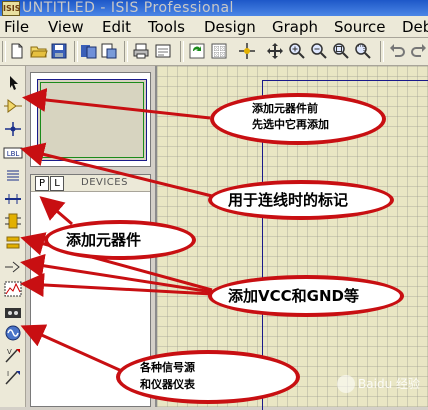 Image resolution: width=428 pixels, height=410 pixels. I want to click on annotation-label-text: 用于连线时的标记, so click(288, 200).